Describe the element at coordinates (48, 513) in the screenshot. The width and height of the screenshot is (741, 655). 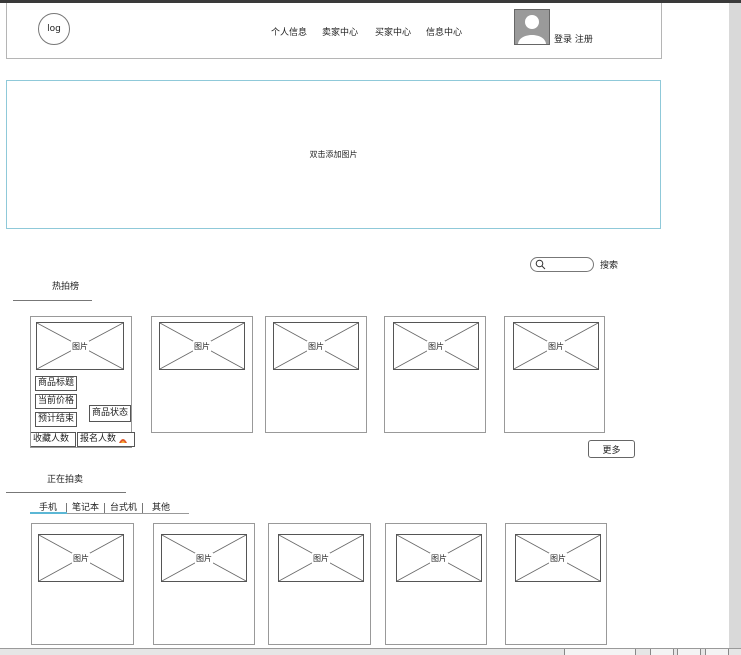
I see `active-tab-indicator` at that location.